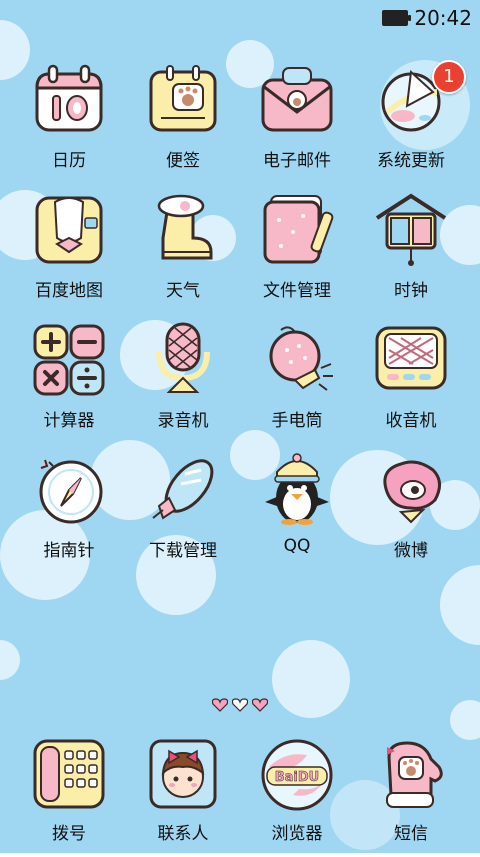 This screenshot has height=857, width=480. Describe the element at coordinates (69, 291) in the screenshot. I see `app-label: 百度地图` at that location.